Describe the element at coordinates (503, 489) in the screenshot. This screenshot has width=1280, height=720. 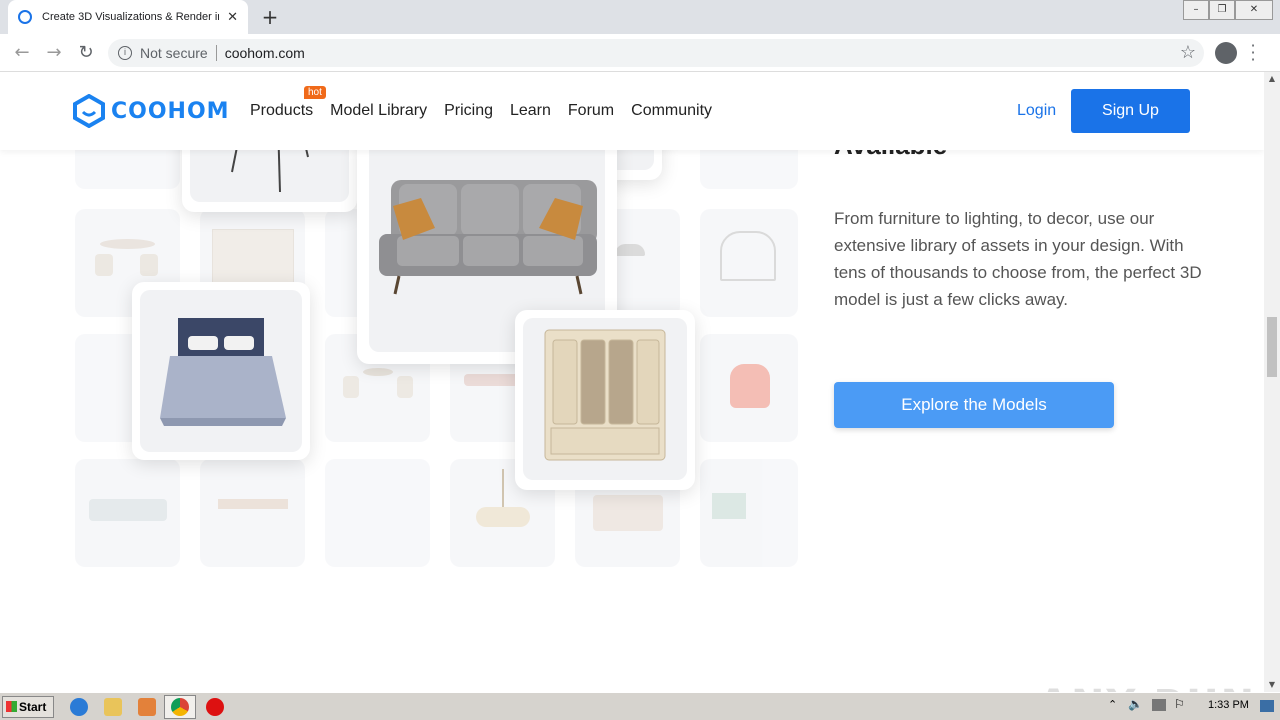
I see `chandelier-rod-shape` at that location.